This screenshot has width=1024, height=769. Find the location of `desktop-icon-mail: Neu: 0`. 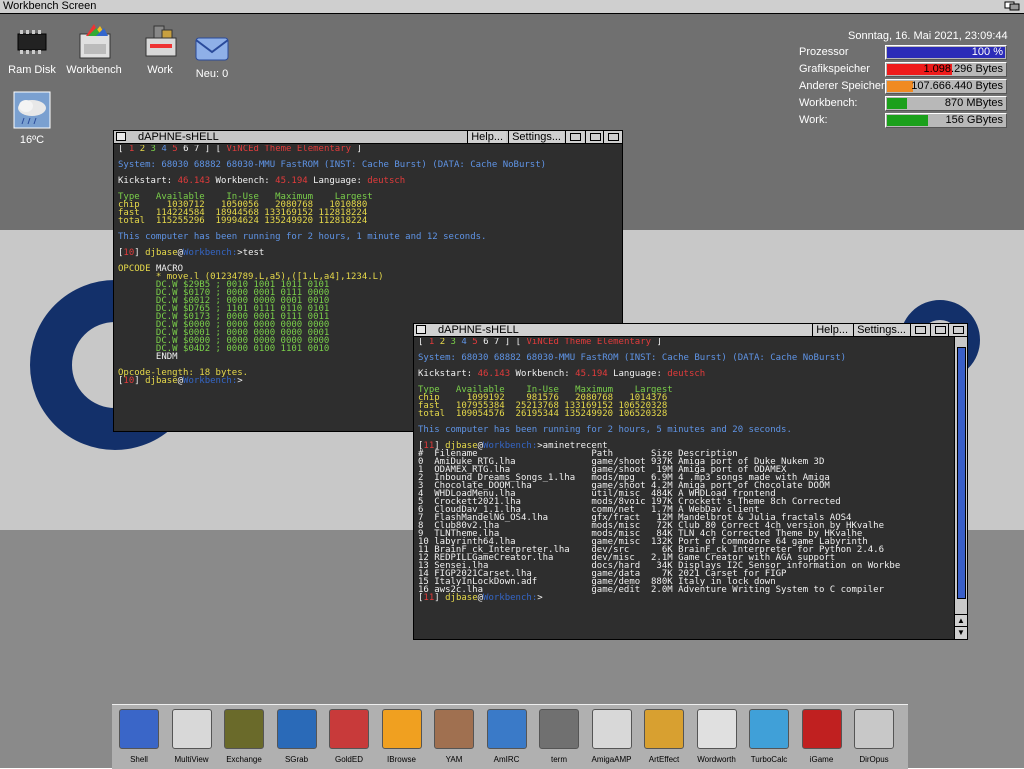

desktop-icon-mail: Neu: 0 is located at coordinates (212, 57).